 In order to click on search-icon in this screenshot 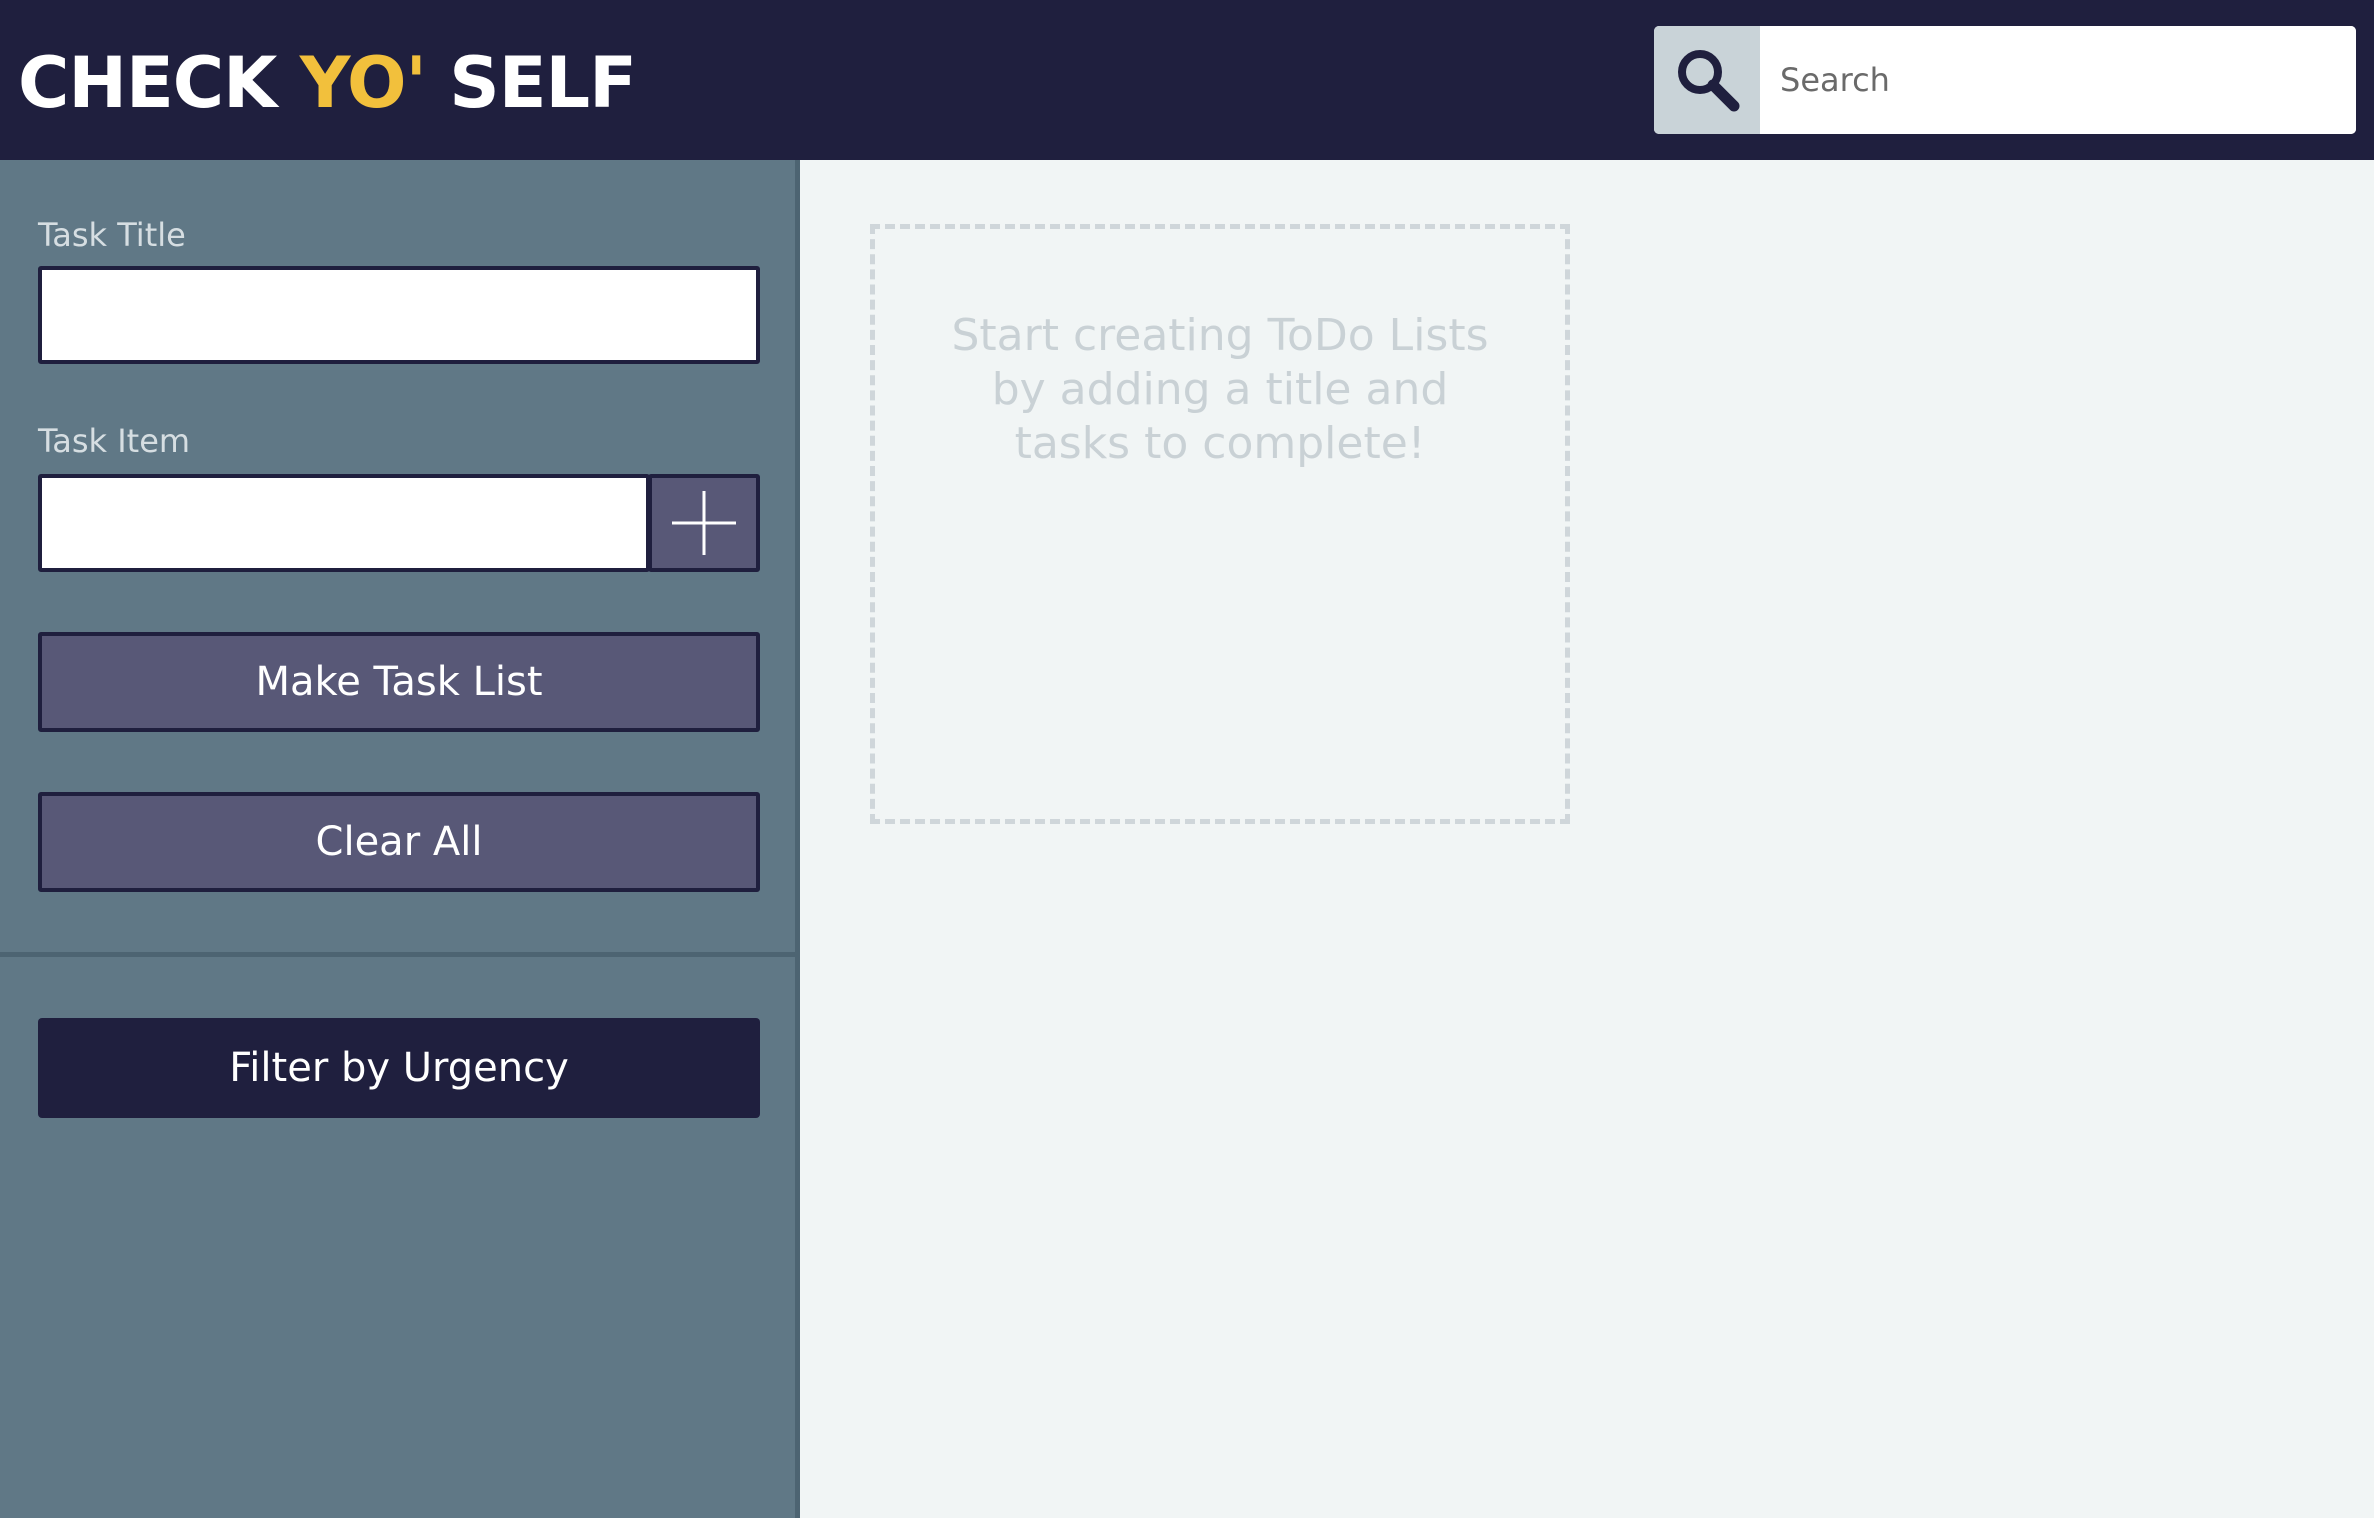, I will do `click(1709, 81)`.